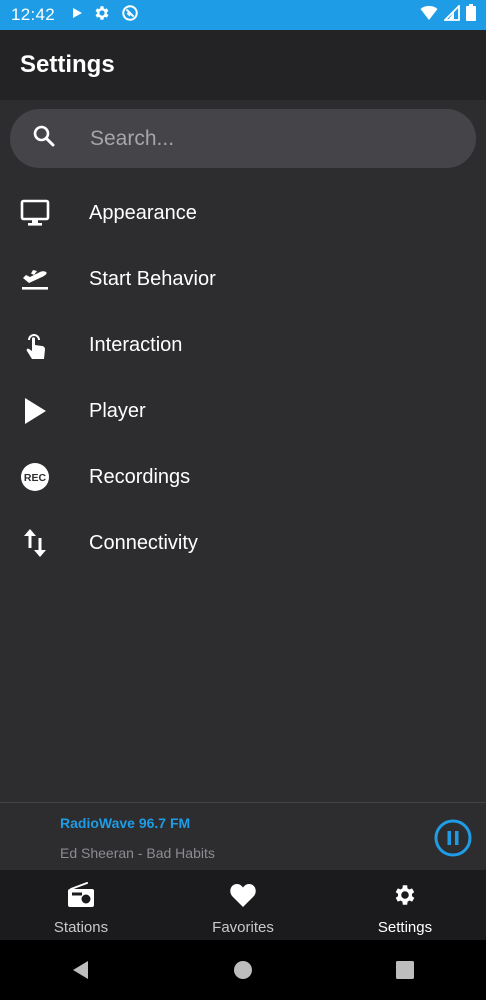 Image resolution: width=486 pixels, height=1000 pixels. What do you see at coordinates (471, 15) in the screenshot?
I see `battery-icon` at bounding box center [471, 15].